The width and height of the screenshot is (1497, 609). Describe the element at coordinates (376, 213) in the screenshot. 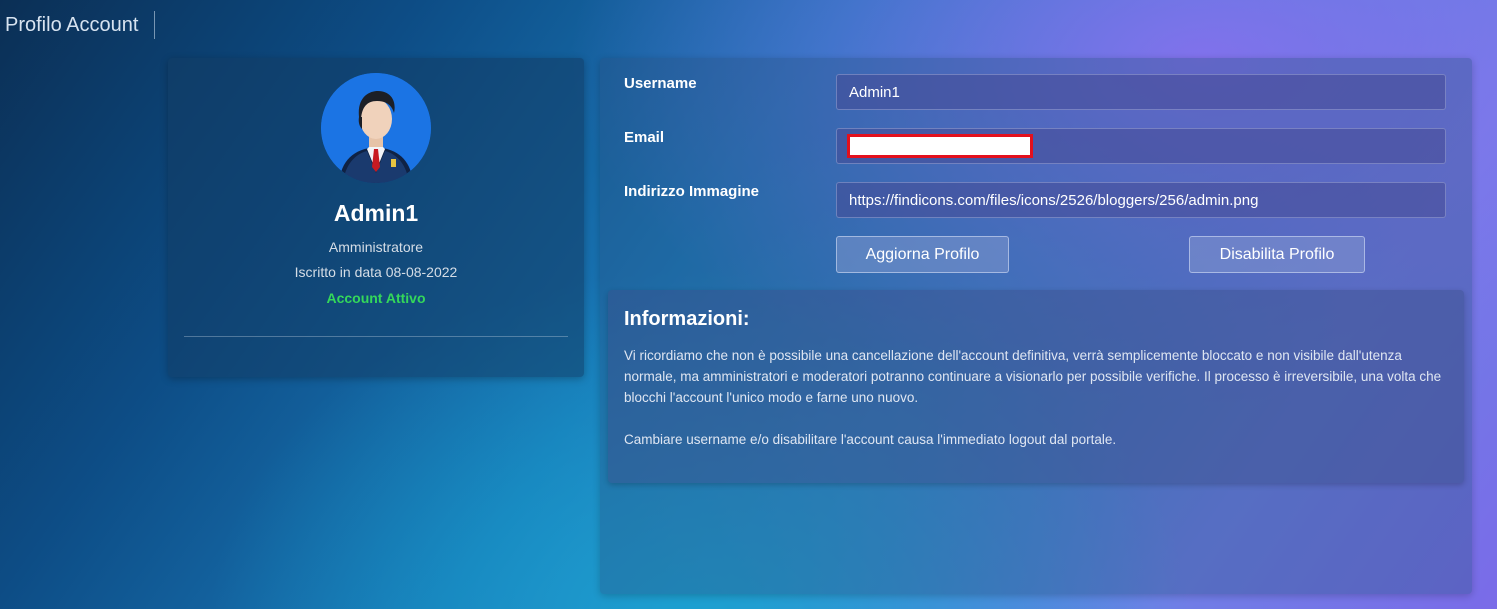

I see `profile-name: Admin1` at that location.